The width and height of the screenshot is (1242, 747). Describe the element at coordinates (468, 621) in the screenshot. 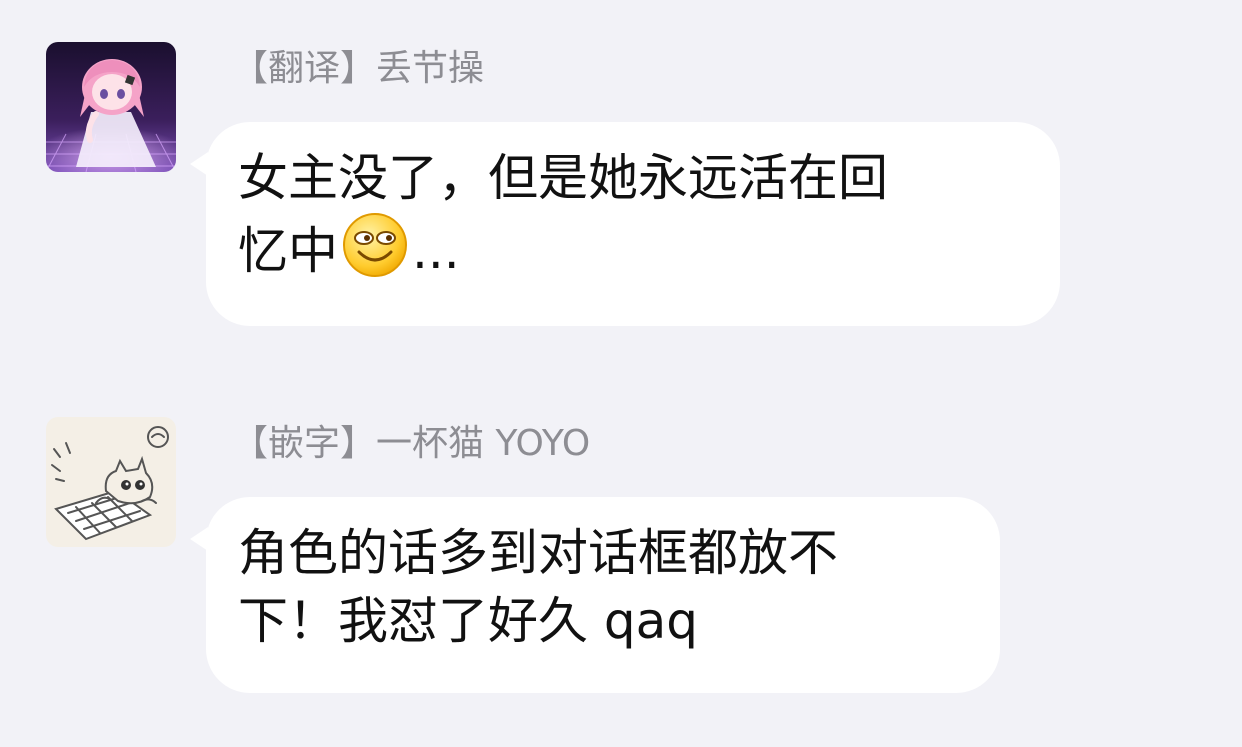

I see `message-text-line: 下！我怼了好久 qaq` at that location.